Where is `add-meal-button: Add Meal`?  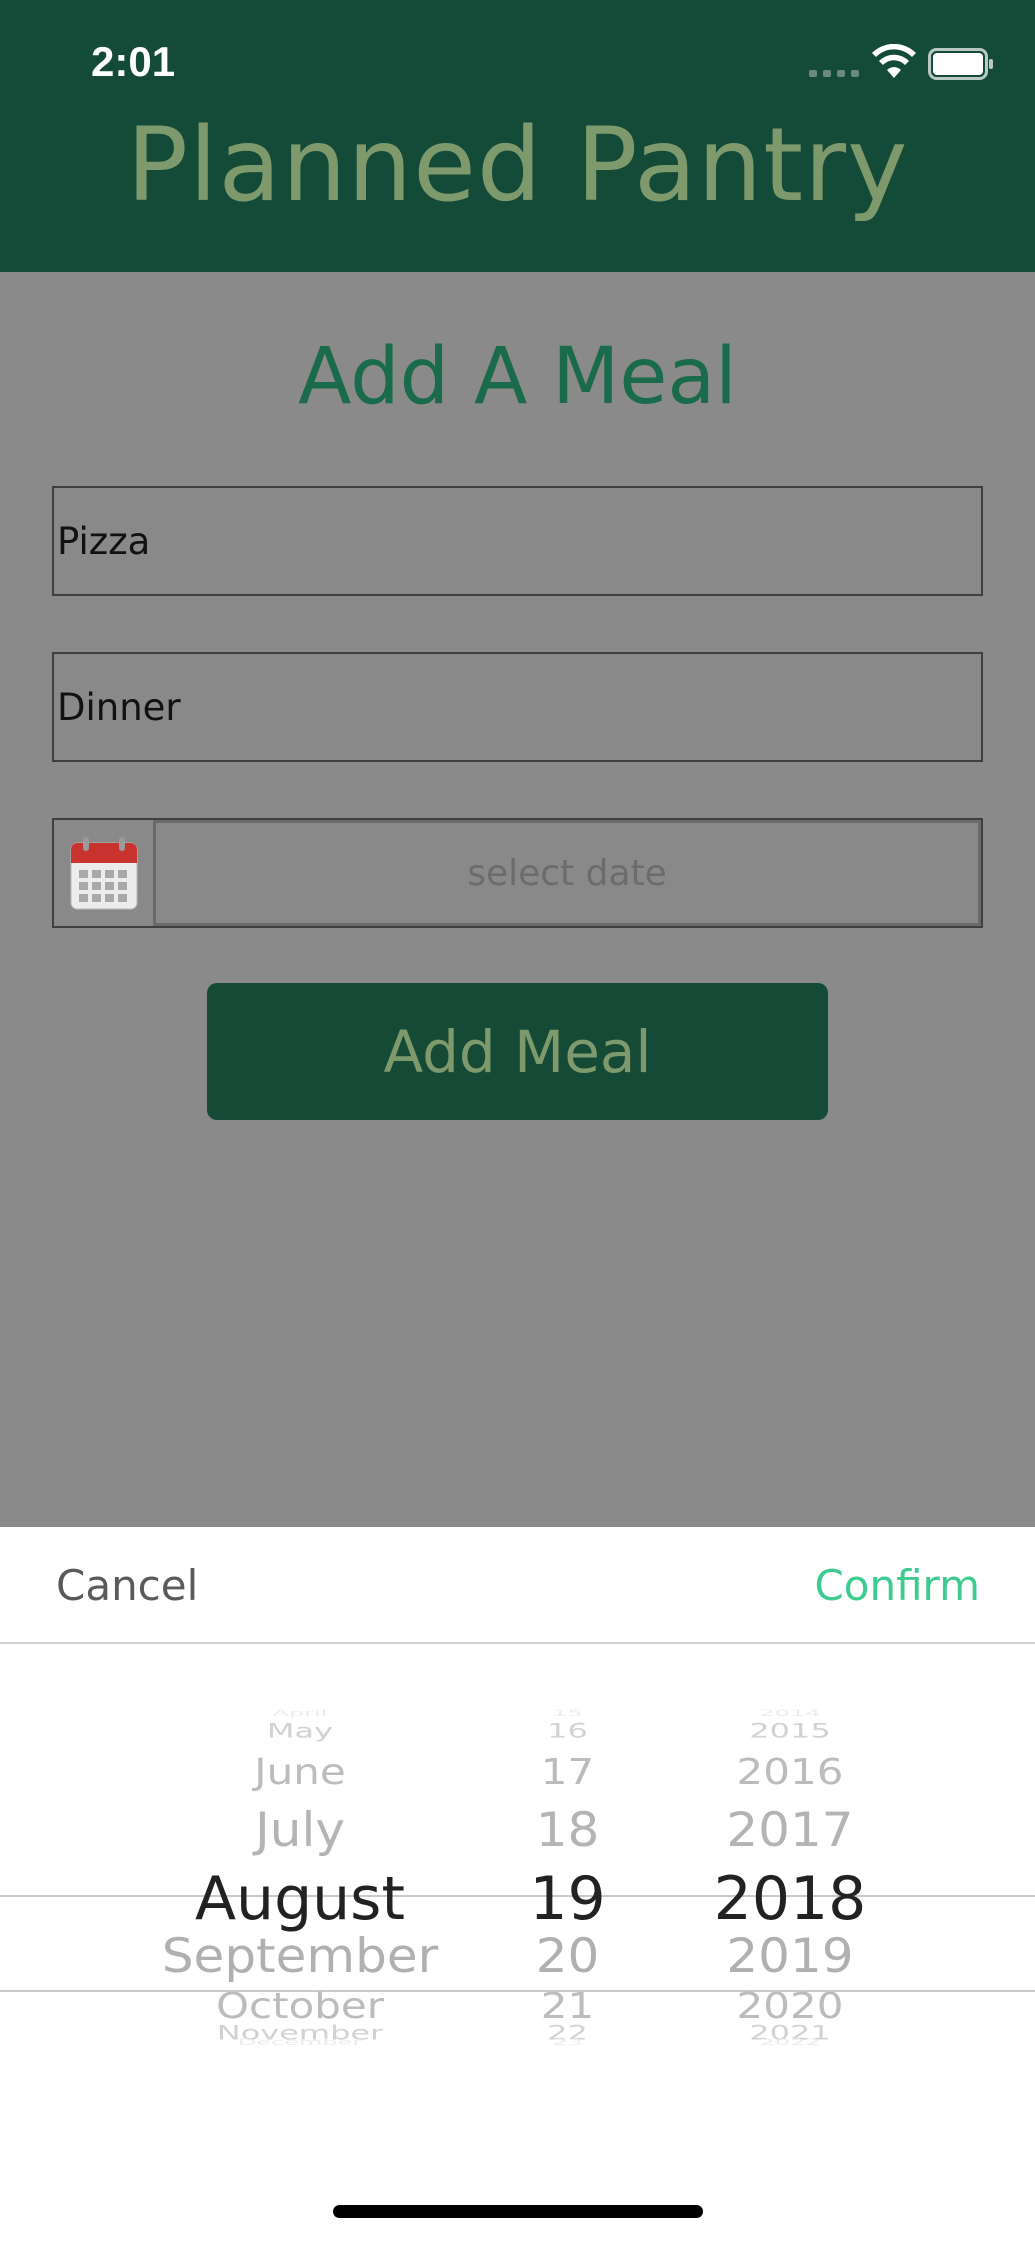
add-meal-button: Add Meal is located at coordinates (517, 1051).